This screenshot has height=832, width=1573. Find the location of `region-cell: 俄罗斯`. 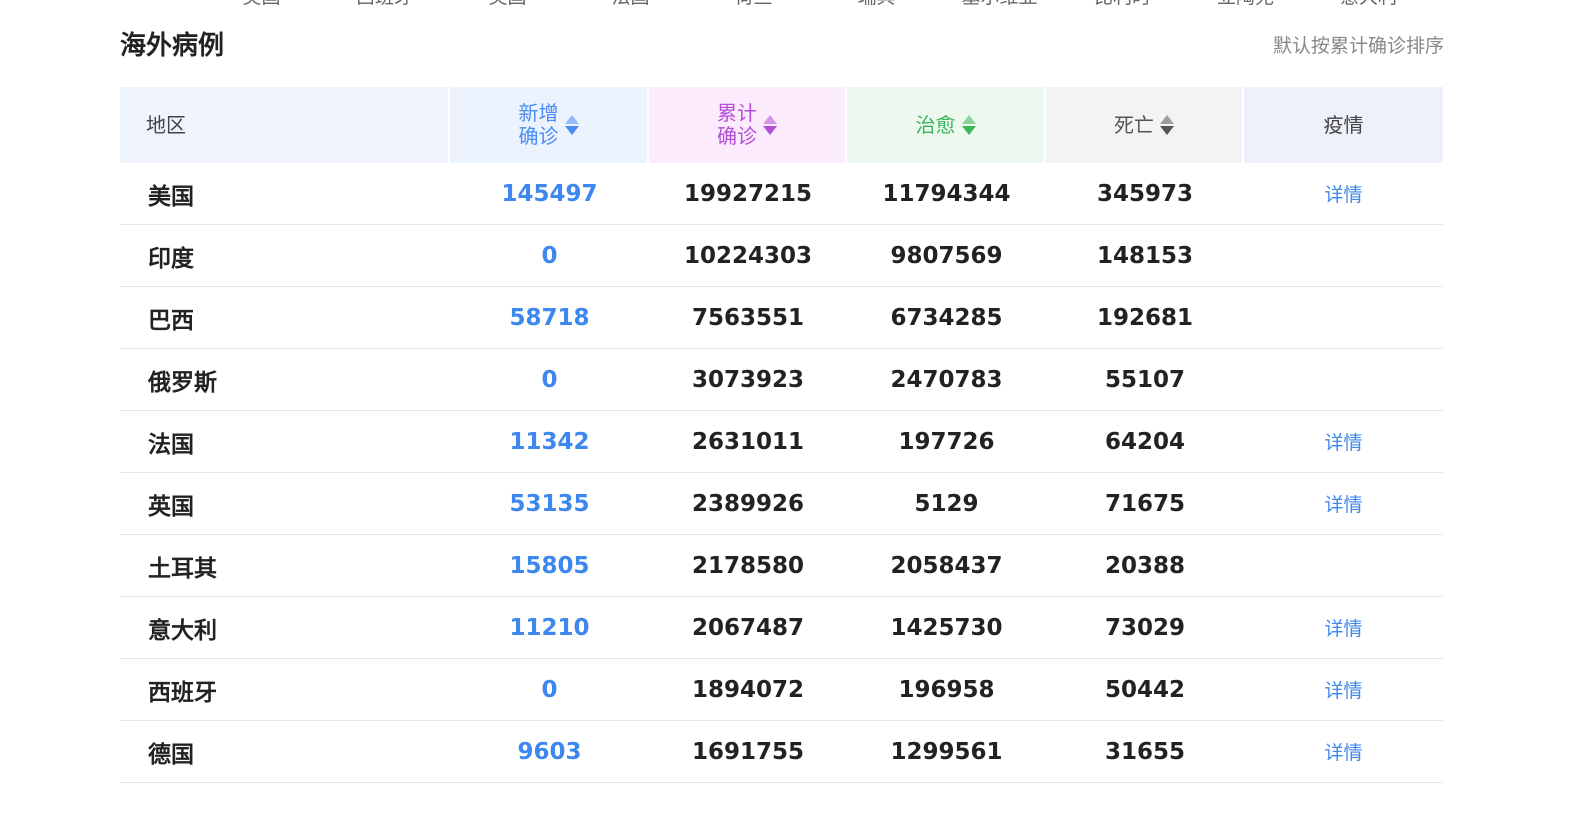

region-cell: 俄罗斯 is located at coordinates (182, 382).